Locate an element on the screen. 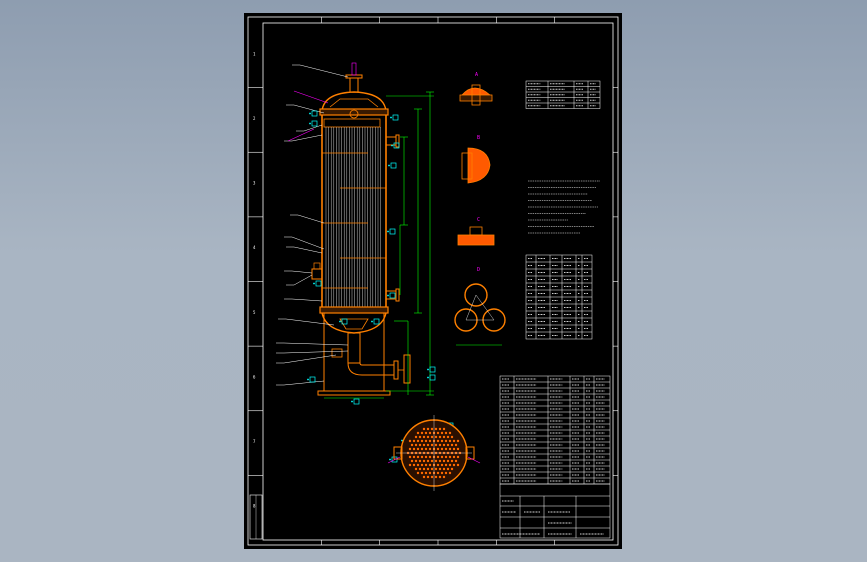 The image size is (867, 562). nozzle-callout-tags is located at coordinates (380, 286).